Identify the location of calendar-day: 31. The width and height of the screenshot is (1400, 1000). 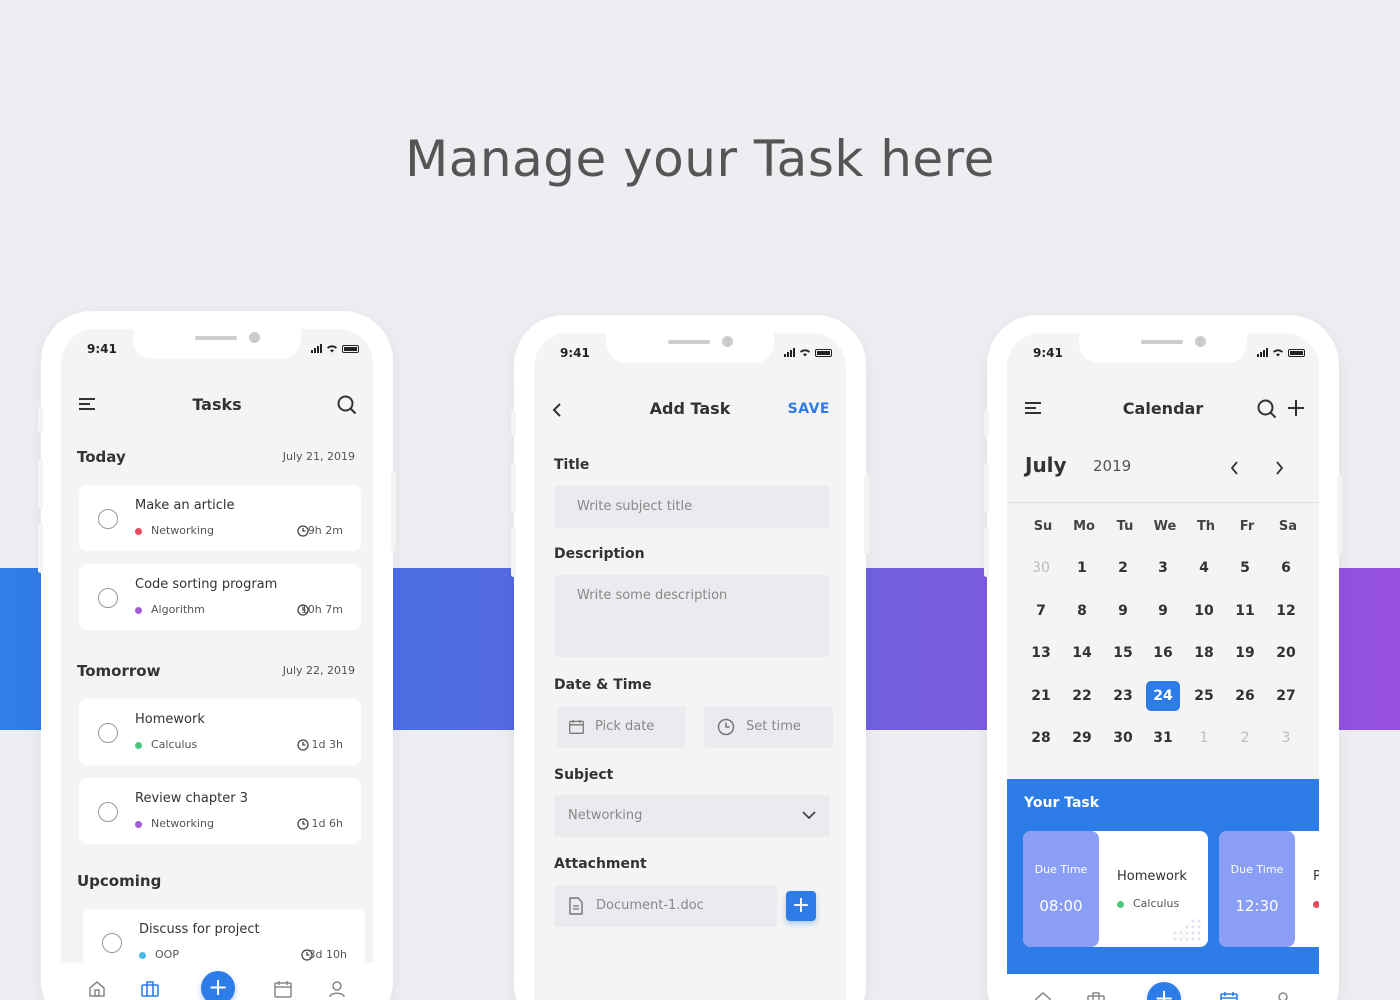
(1163, 738).